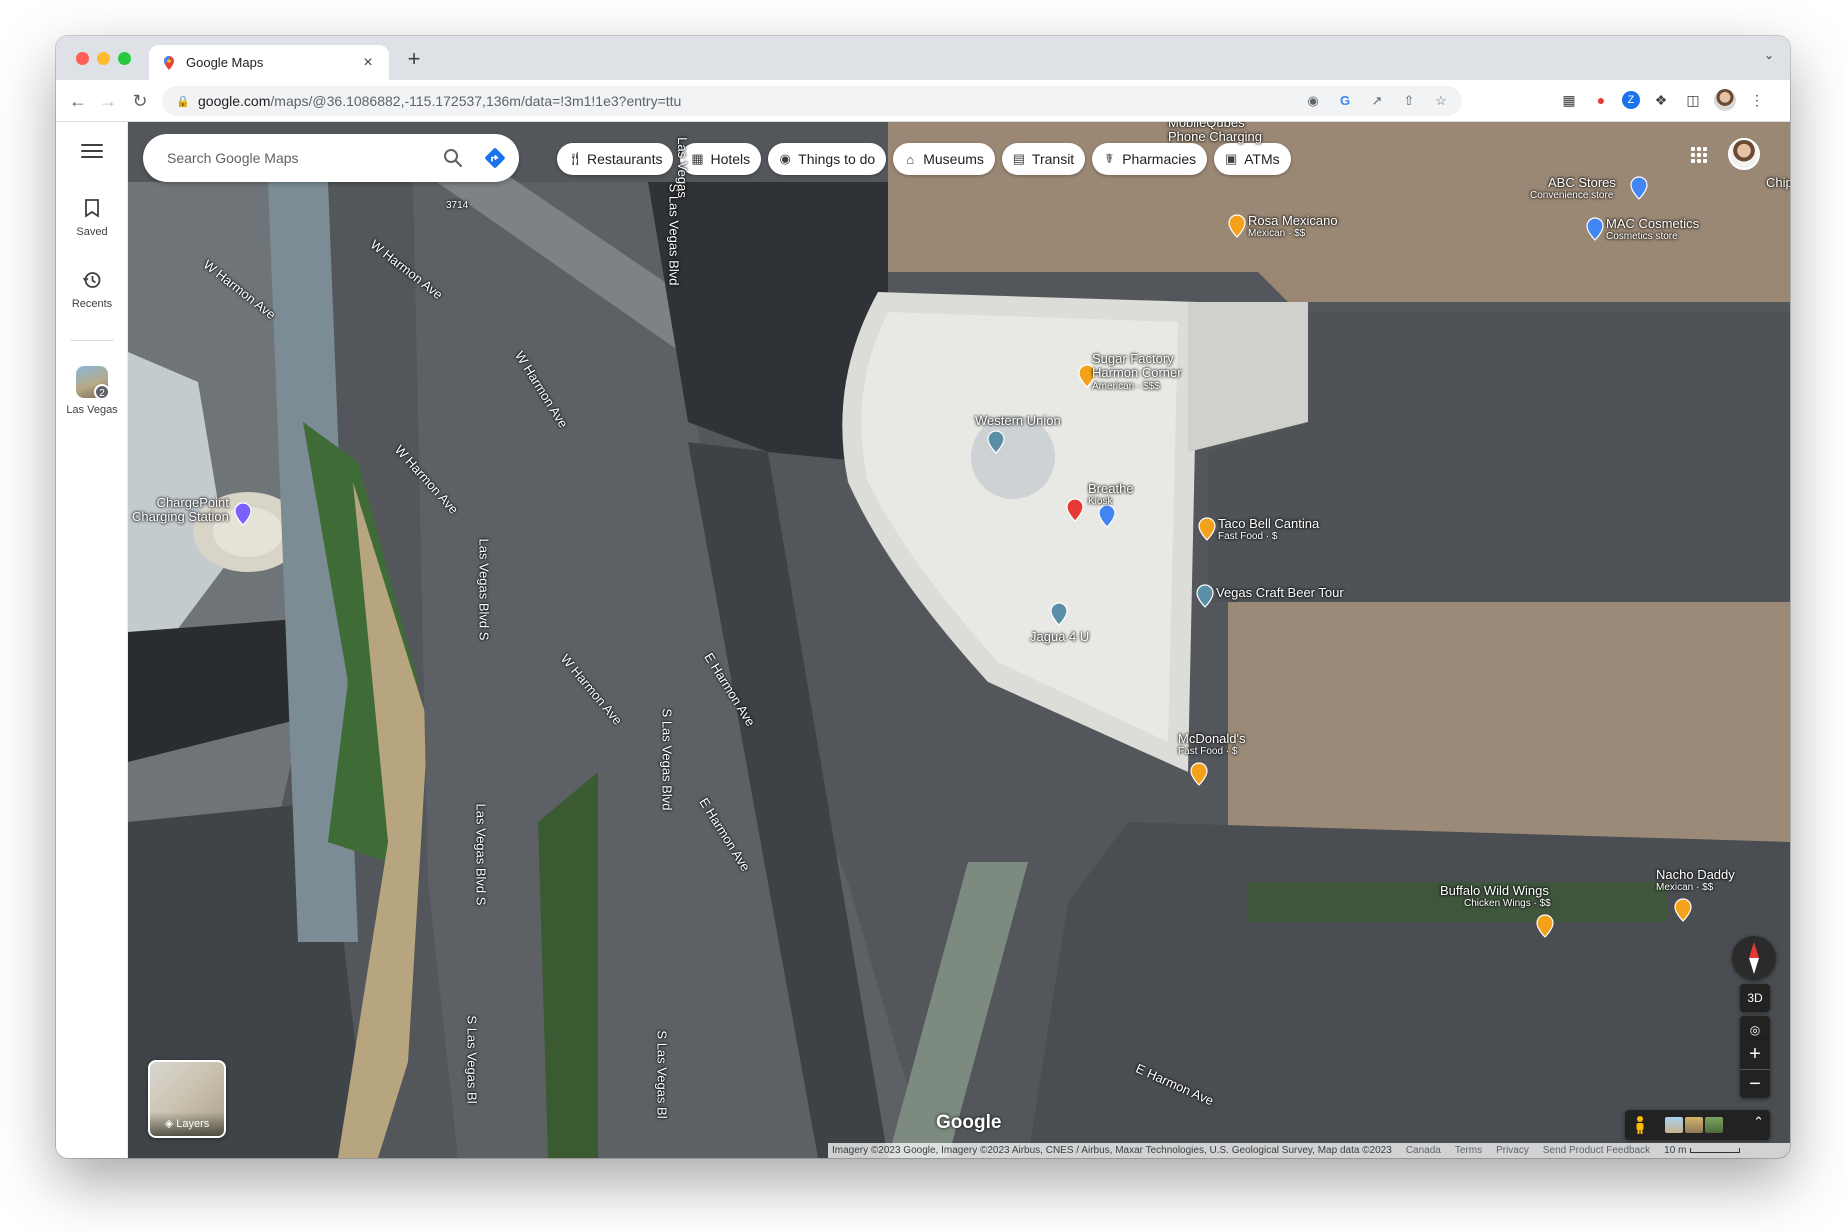 The height and width of the screenshot is (1232, 1845). What do you see at coordinates (1313, 101) in the screenshot?
I see `location-icon: ◉` at bounding box center [1313, 101].